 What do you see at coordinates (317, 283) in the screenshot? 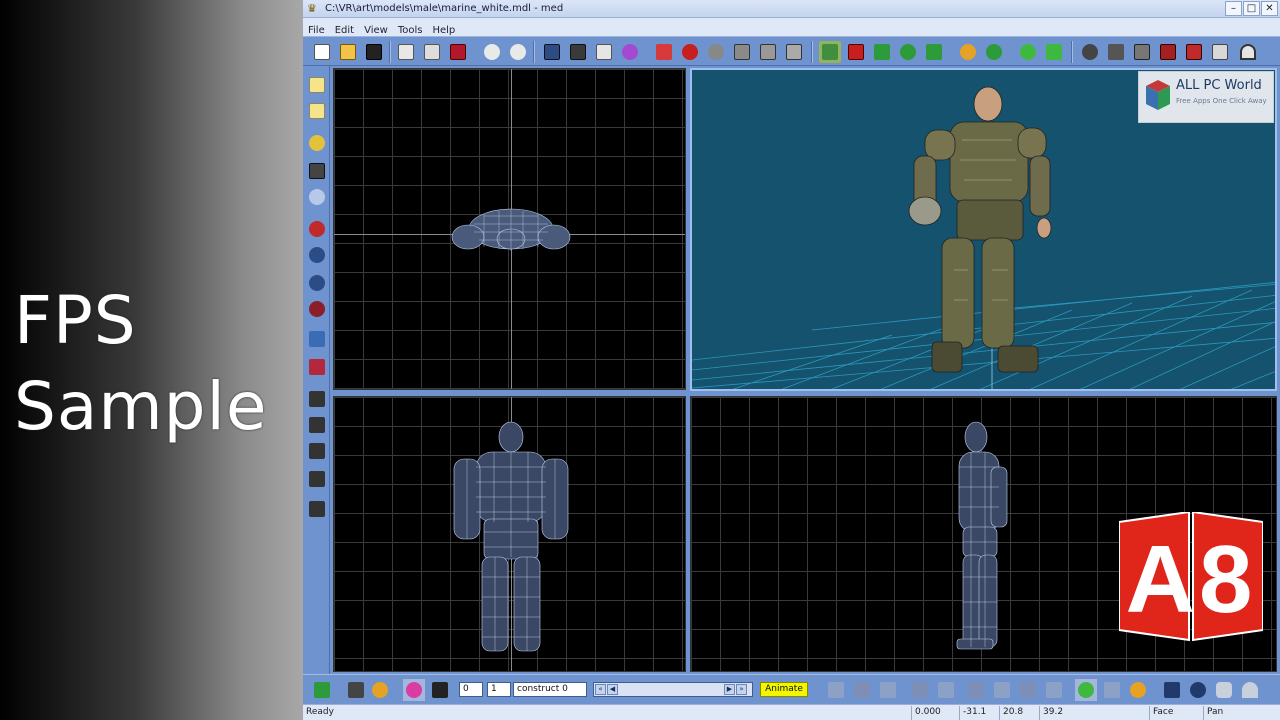
I see `vertex-view-button` at bounding box center [317, 283].